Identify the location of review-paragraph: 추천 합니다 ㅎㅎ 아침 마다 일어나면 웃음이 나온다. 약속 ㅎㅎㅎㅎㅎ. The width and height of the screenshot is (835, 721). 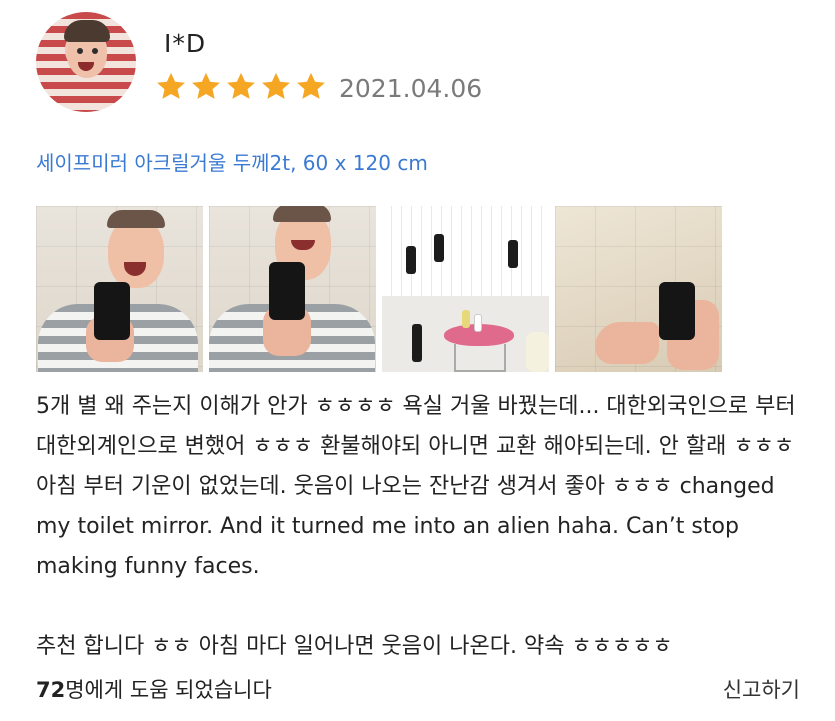
(354, 646).